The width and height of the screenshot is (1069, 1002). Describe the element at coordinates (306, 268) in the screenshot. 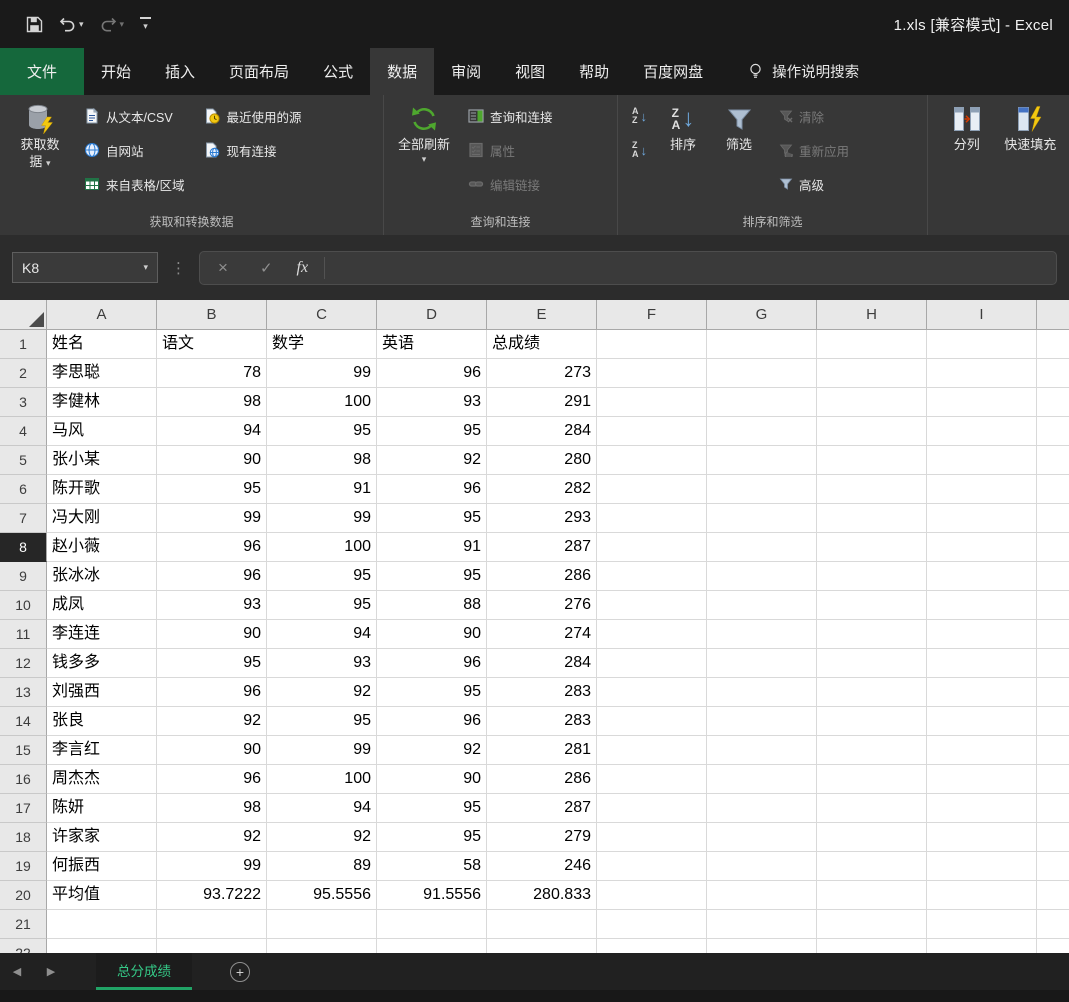

I see `insert-function-icon: fx` at that location.